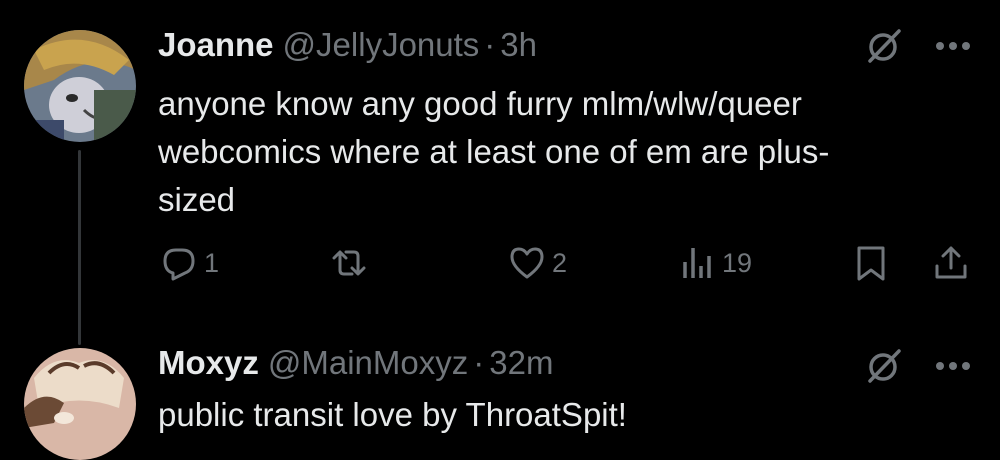 The width and height of the screenshot is (1000, 460). I want to click on share-button, so click(951, 263).